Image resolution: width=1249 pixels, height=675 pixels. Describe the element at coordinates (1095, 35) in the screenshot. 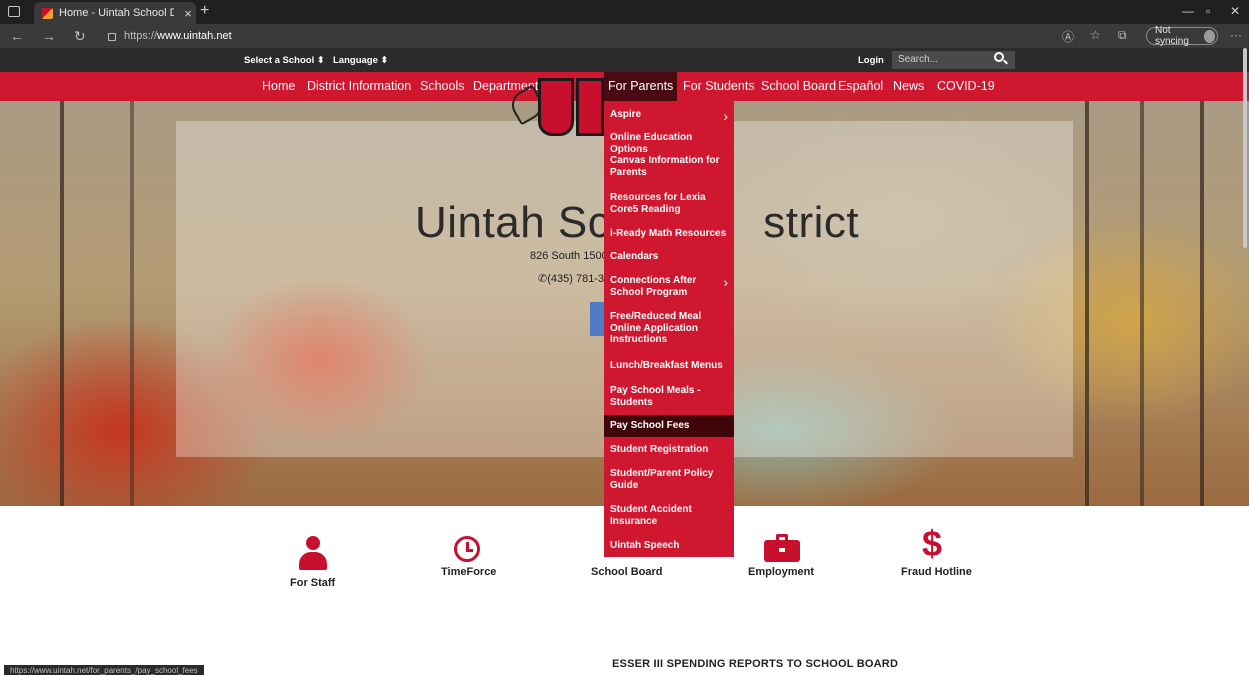

I see `favorites-icon: ☆` at that location.